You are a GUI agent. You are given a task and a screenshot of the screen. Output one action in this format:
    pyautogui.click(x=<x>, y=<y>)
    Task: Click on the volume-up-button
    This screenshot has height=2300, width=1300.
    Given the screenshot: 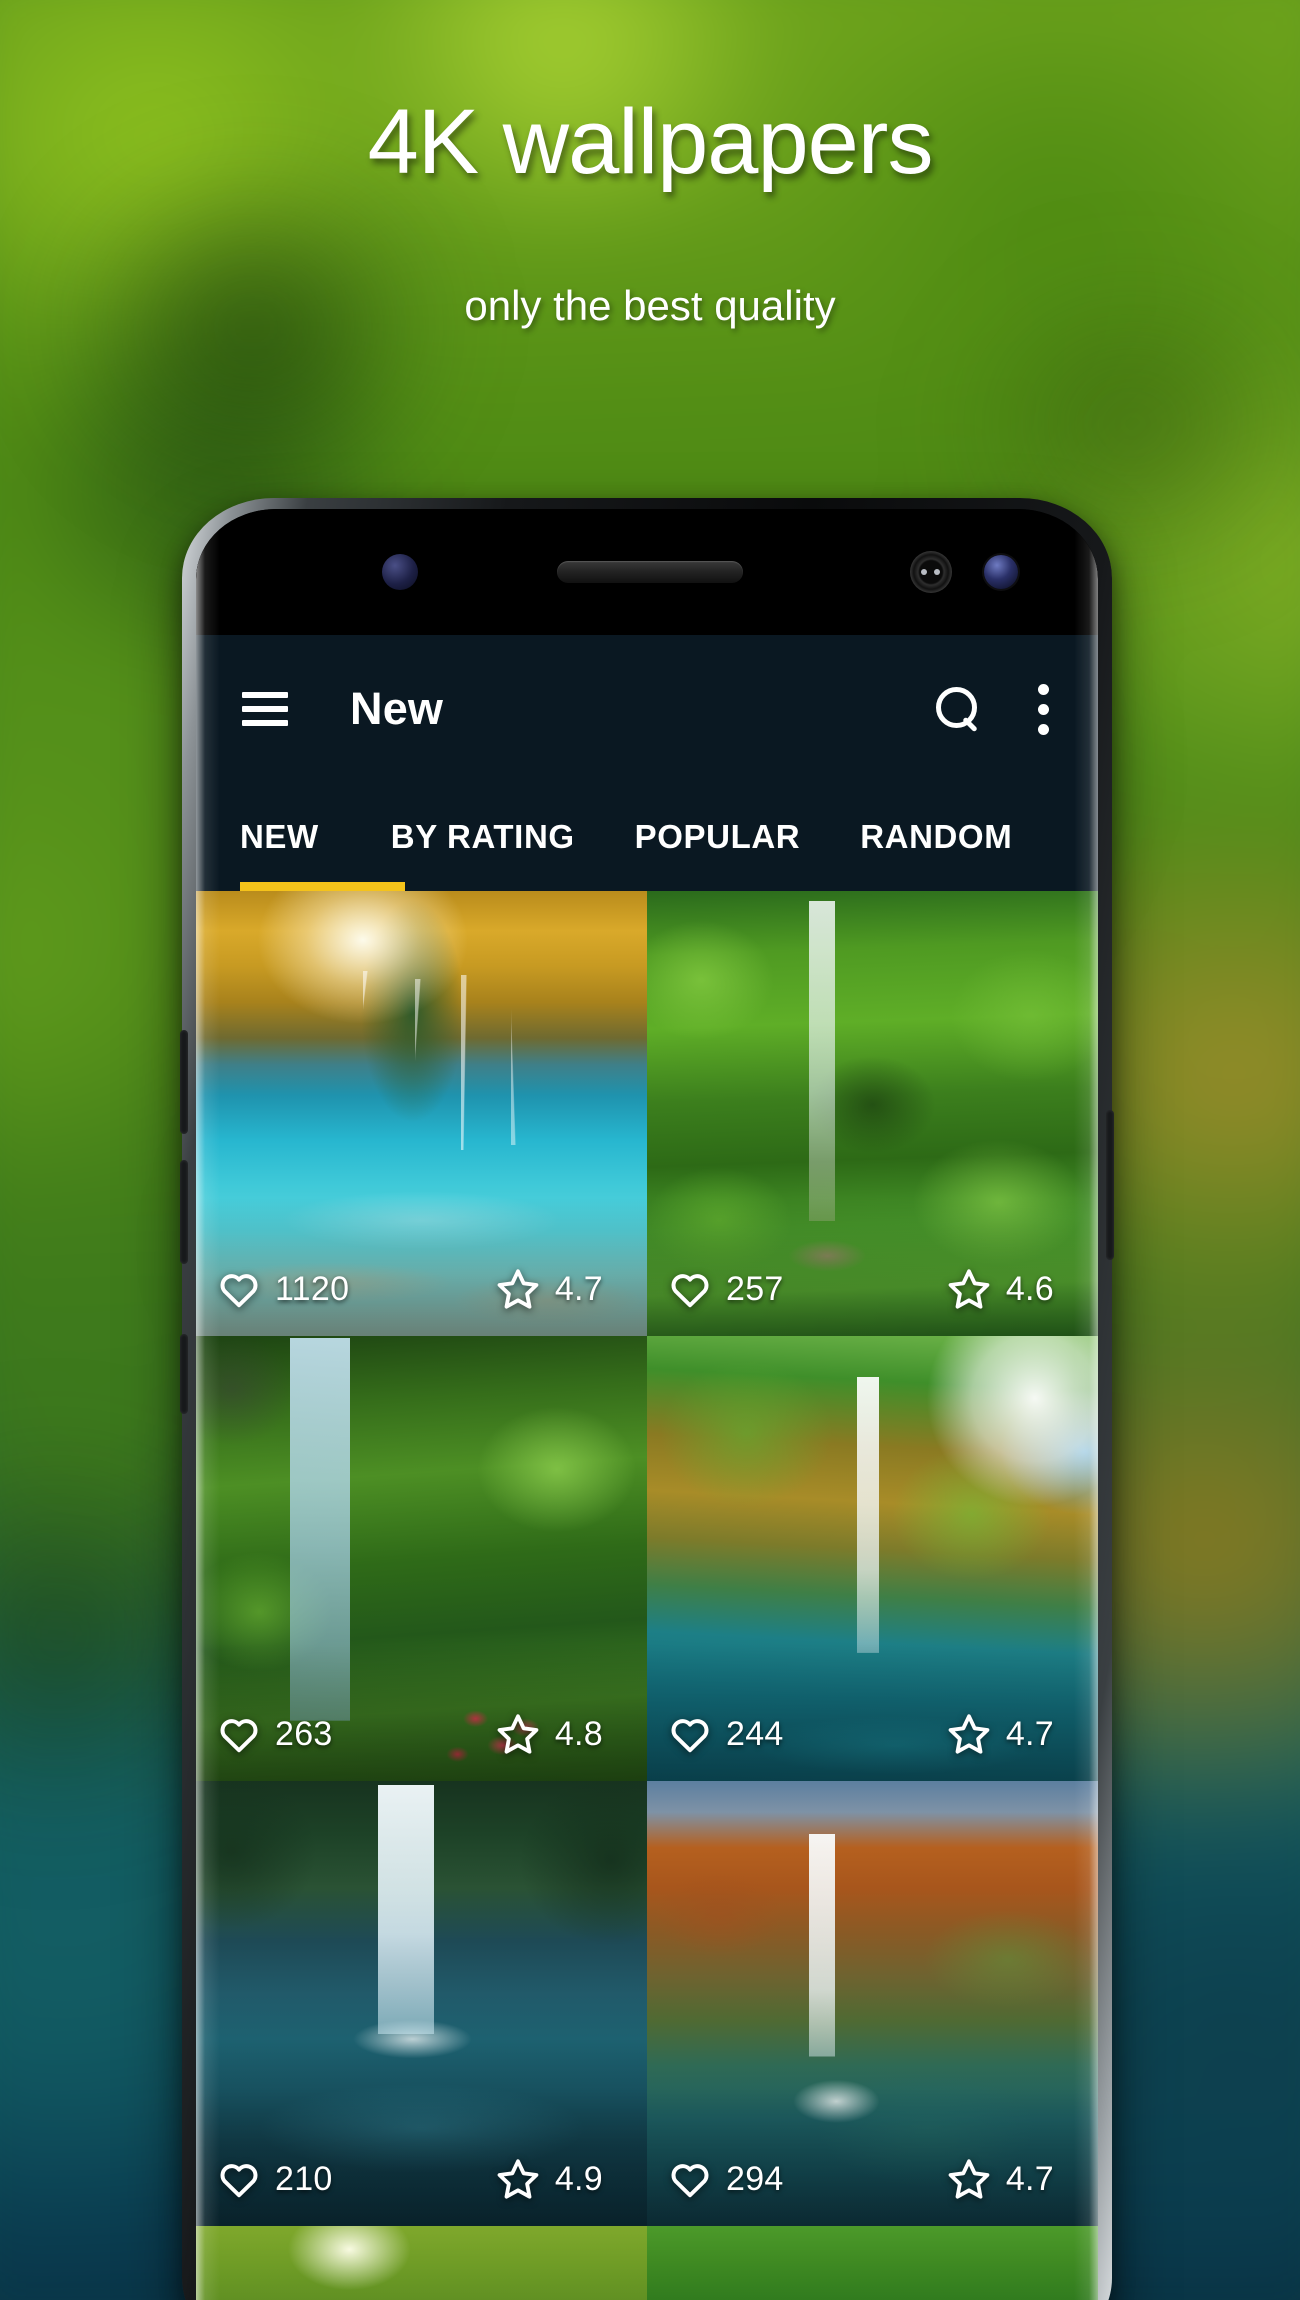 What is the action you would take?
    pyautogui.click(x=184, y=1082)
    